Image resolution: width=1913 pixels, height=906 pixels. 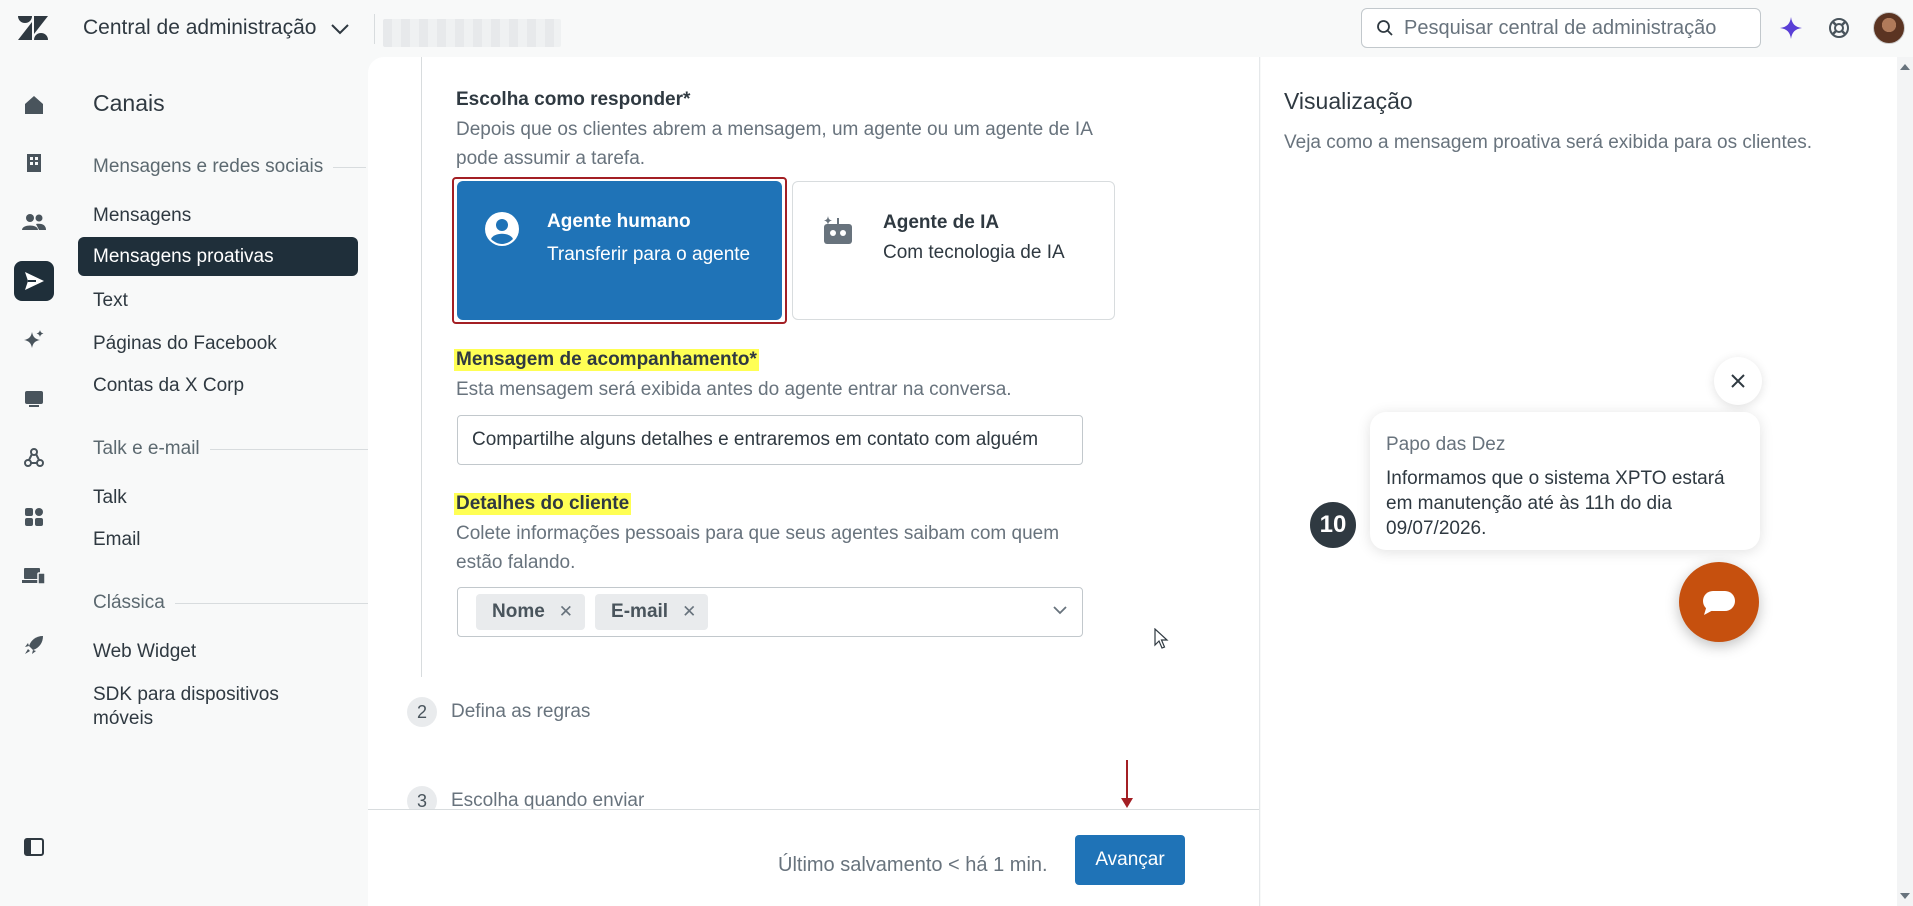 What do you see at coordinates (218, 301) in the screenshot?
I see `sidebar-item-text: Text` at bounding box center [218, 301].